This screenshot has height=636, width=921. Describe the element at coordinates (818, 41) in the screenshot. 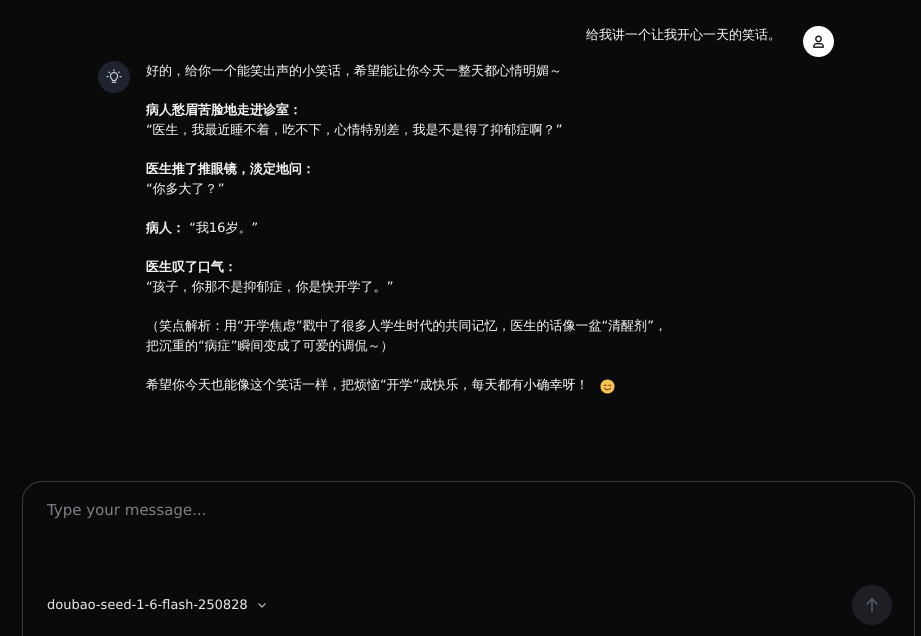

I see `user-avatar-icon` at that location.